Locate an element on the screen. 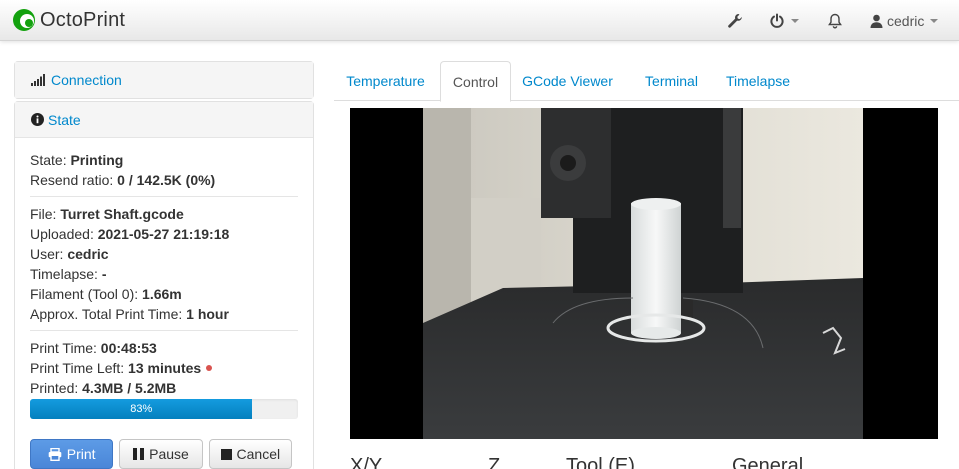  settings-wrench-button is located at coordinates (735, 20).